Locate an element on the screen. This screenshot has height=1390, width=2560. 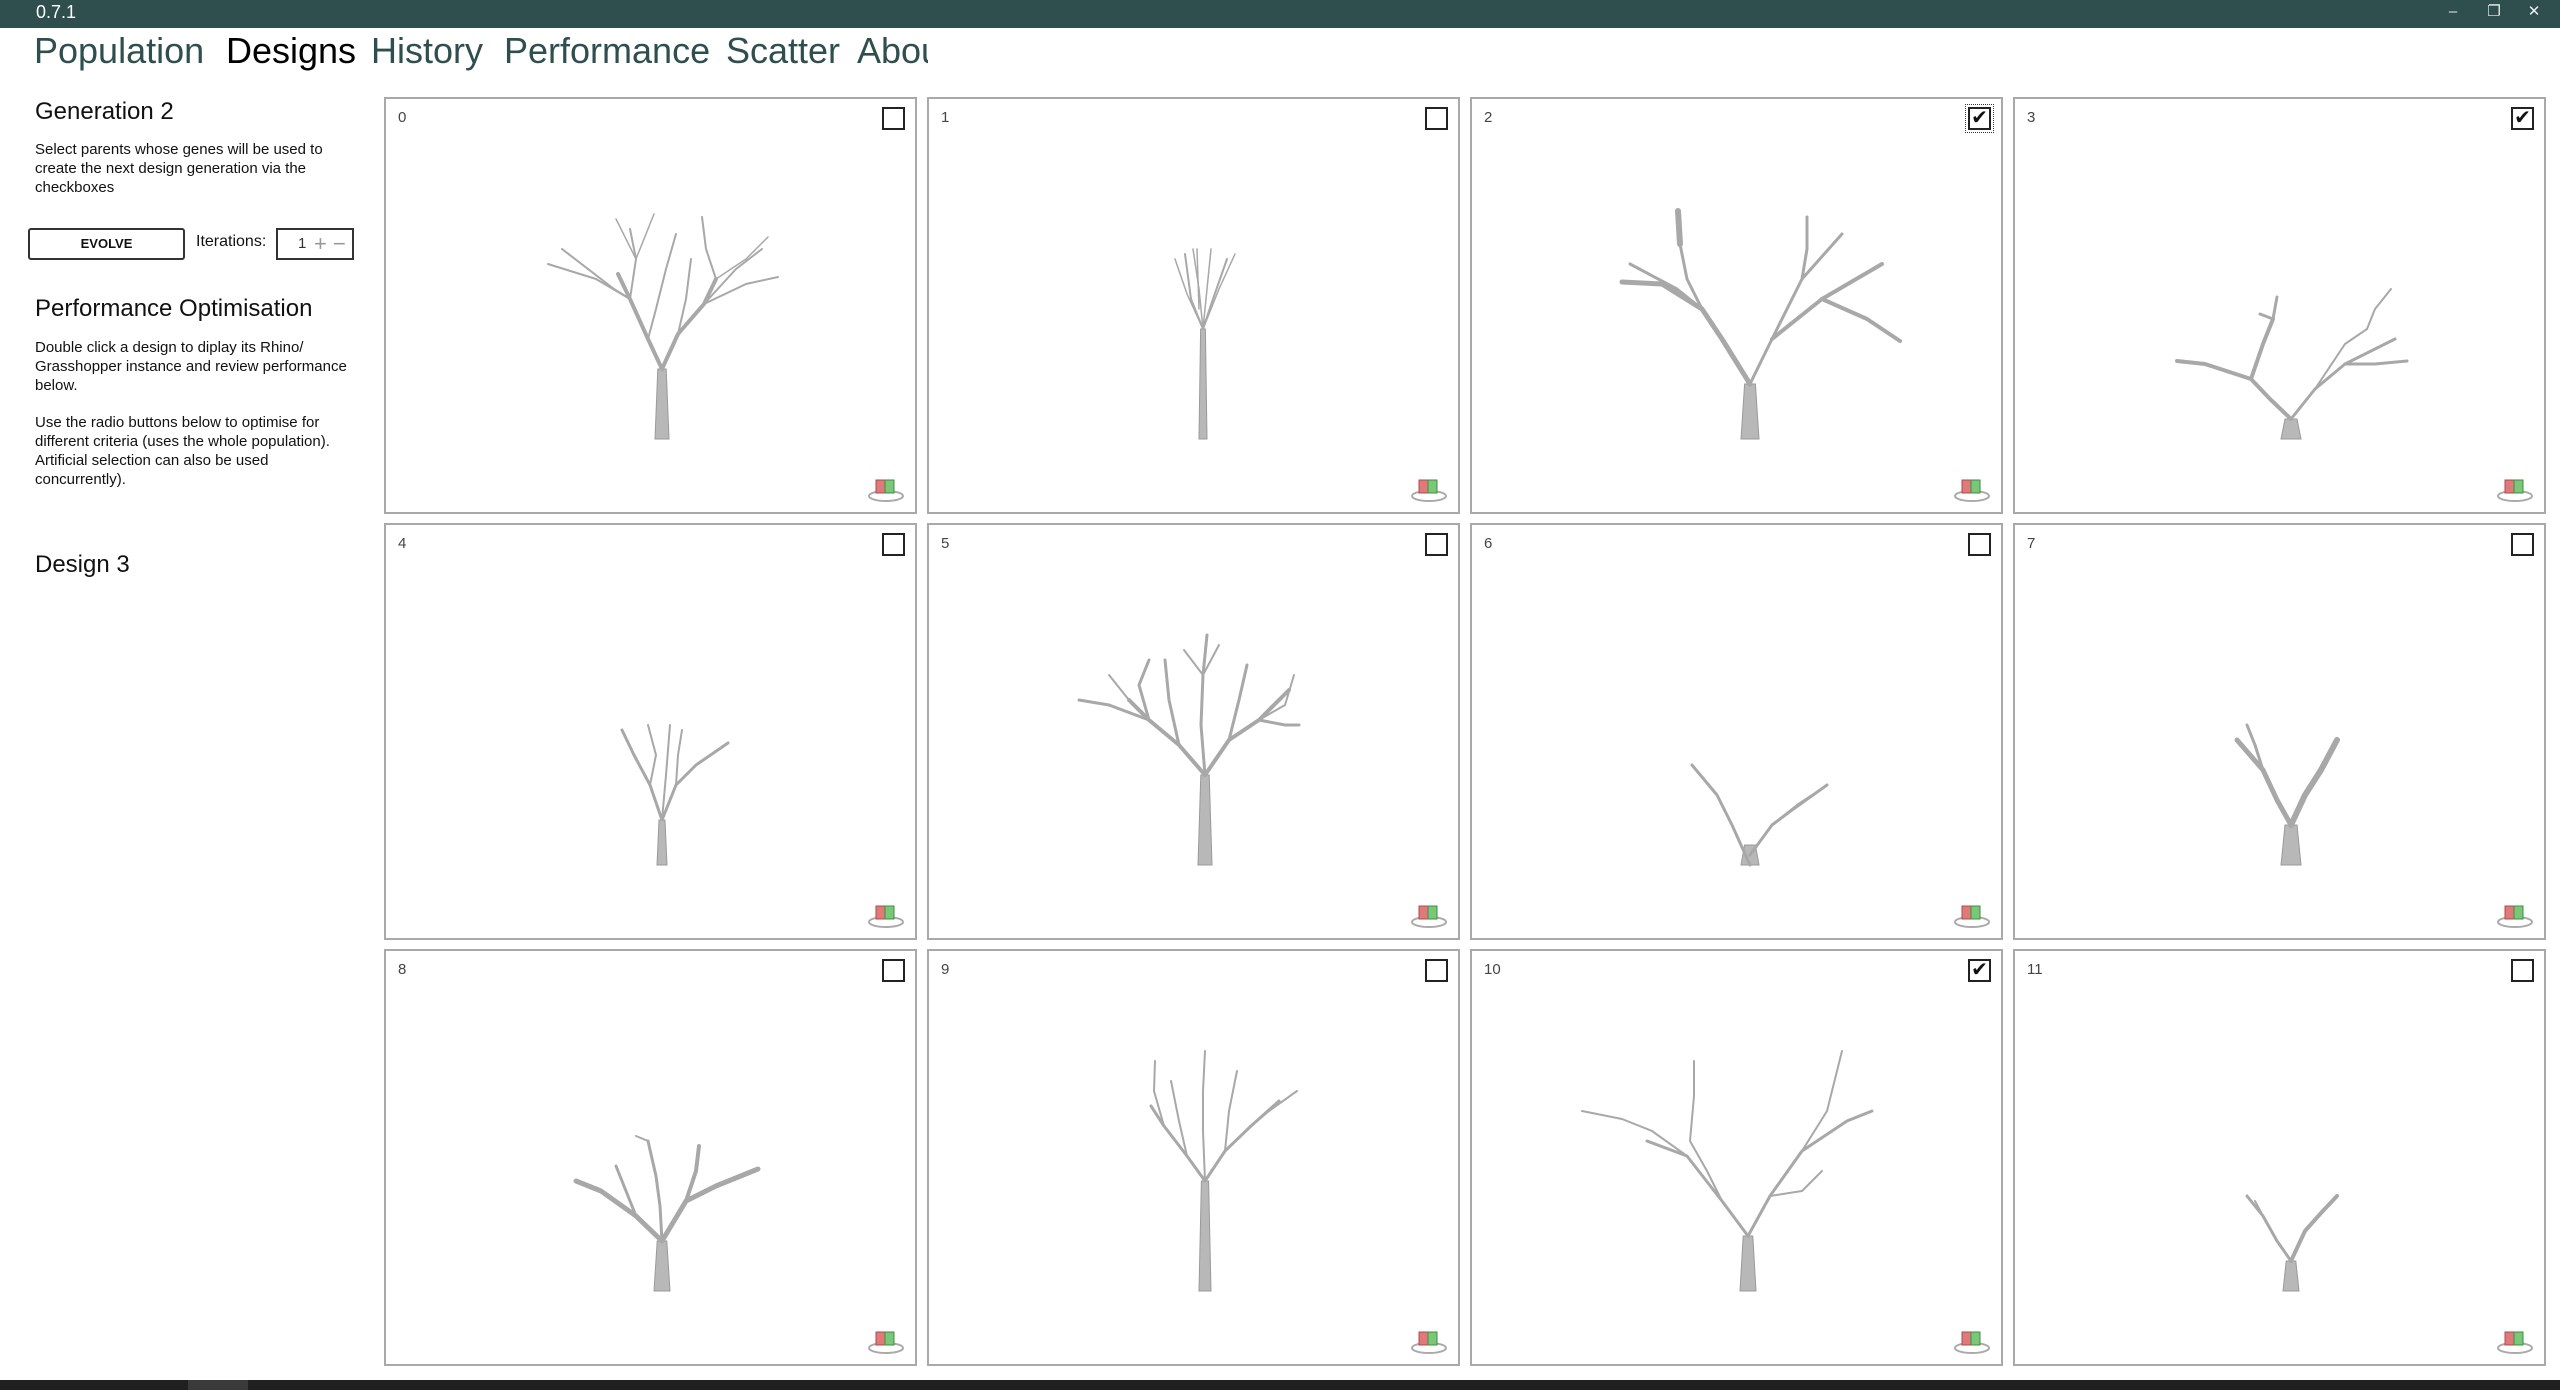
design-card: 0 is located at coordinates (650, 305).